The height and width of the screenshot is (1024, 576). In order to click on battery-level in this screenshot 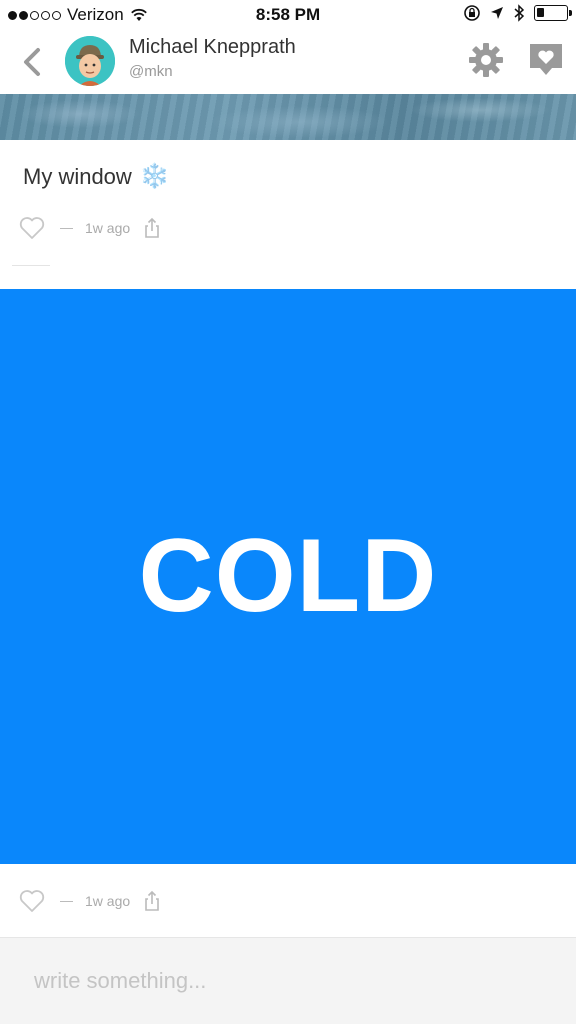, I will do `click(540, 12)`.